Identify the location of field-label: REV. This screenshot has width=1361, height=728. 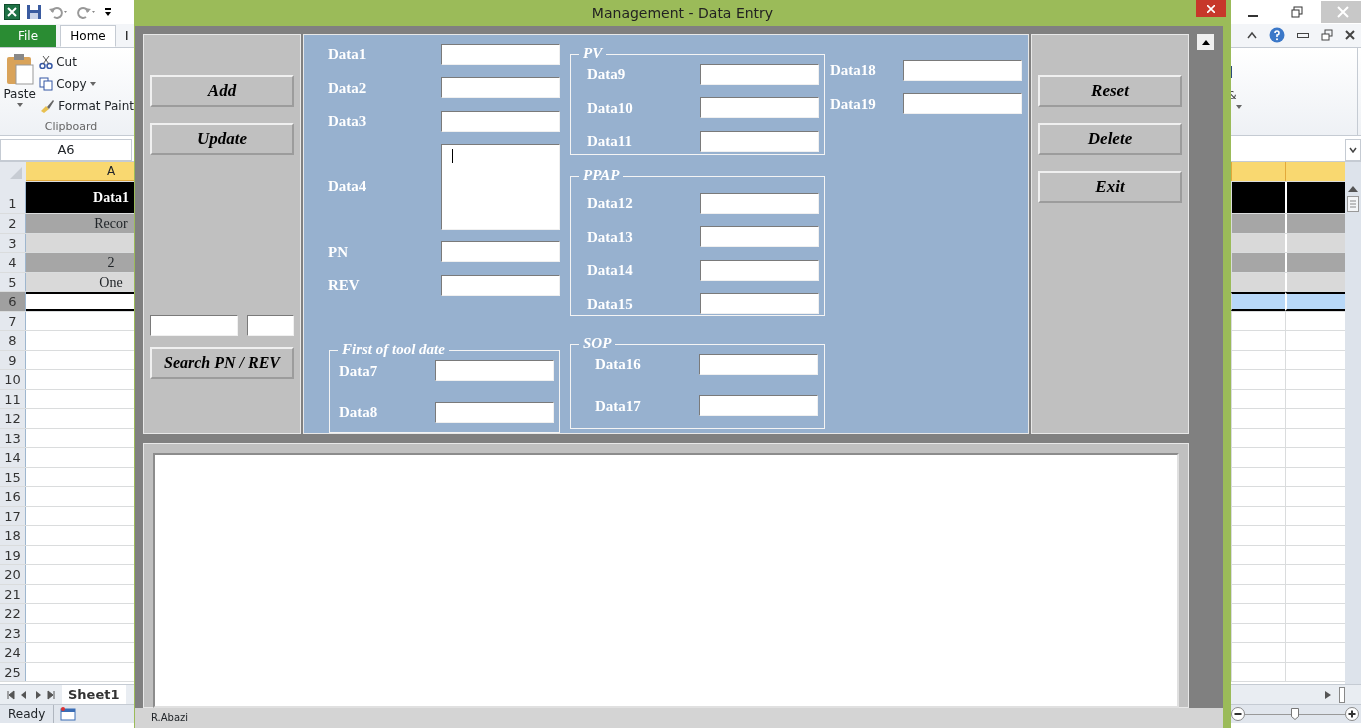
(344, 285).